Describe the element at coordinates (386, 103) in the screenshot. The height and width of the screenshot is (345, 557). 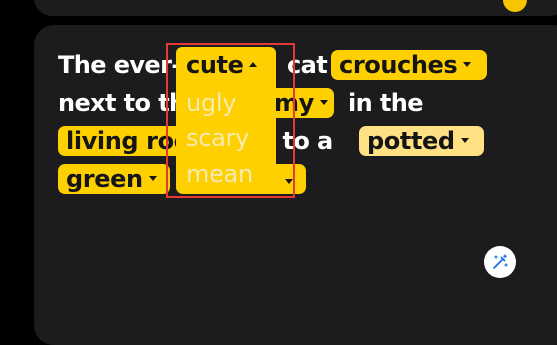
I see `sentence-text-4: in the` at that location.